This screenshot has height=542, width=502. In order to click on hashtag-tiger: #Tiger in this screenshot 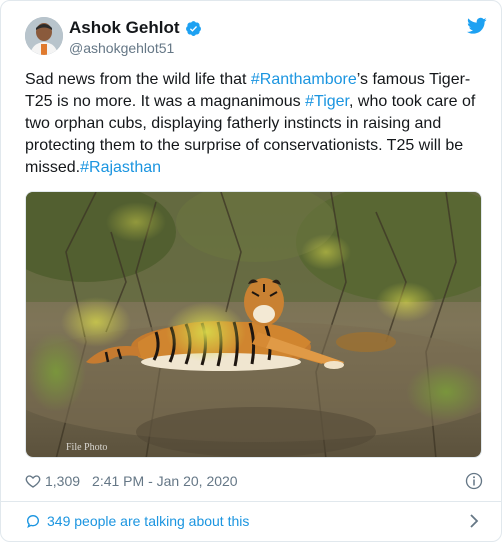, I will do `click(327, 101)`.